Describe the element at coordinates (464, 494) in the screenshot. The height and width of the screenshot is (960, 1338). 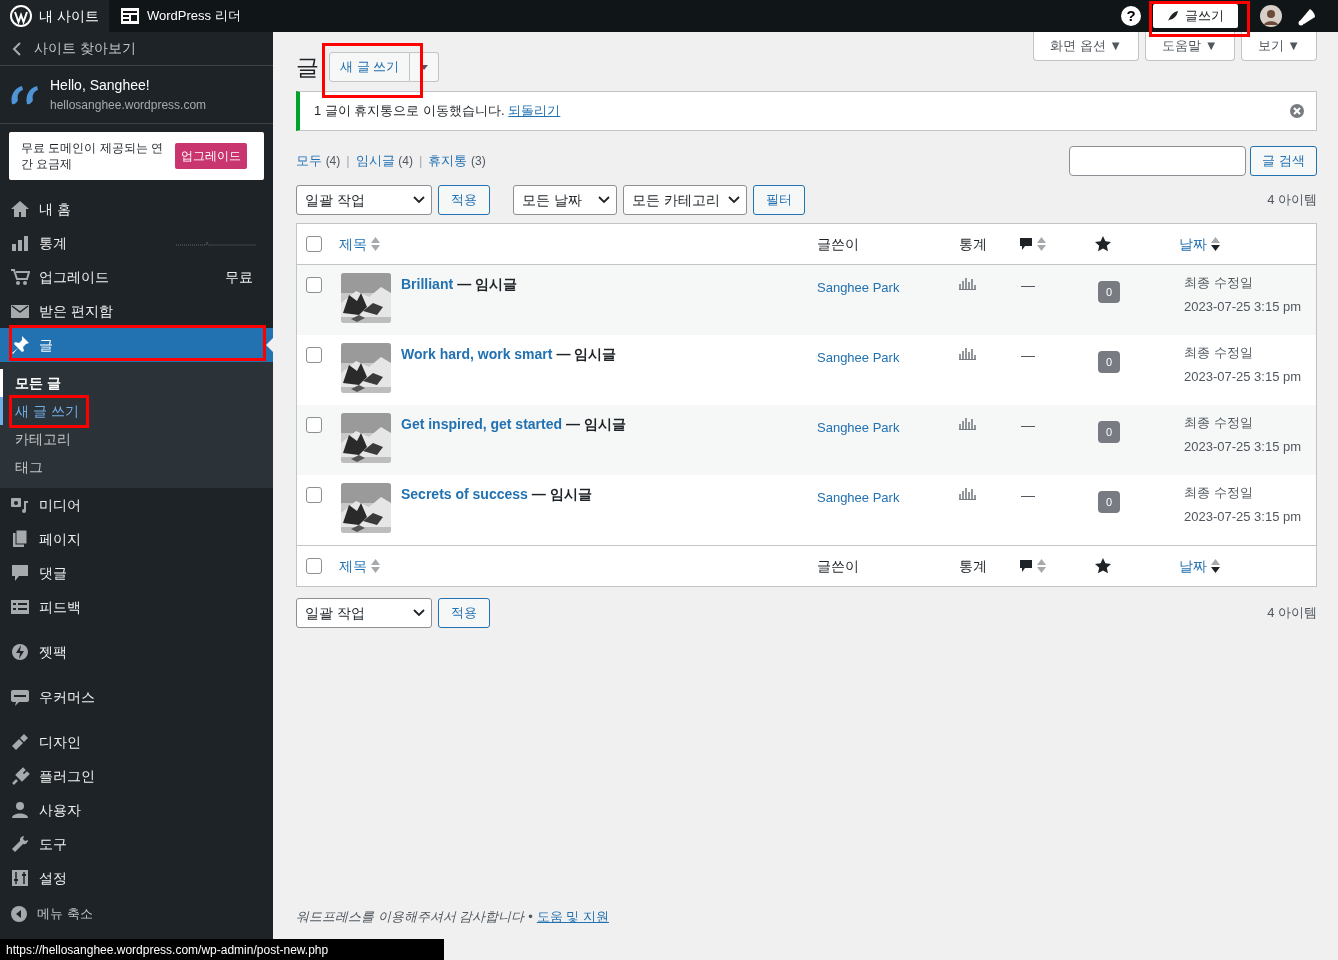
I see `post-title-link: Secrets of success` at that location.